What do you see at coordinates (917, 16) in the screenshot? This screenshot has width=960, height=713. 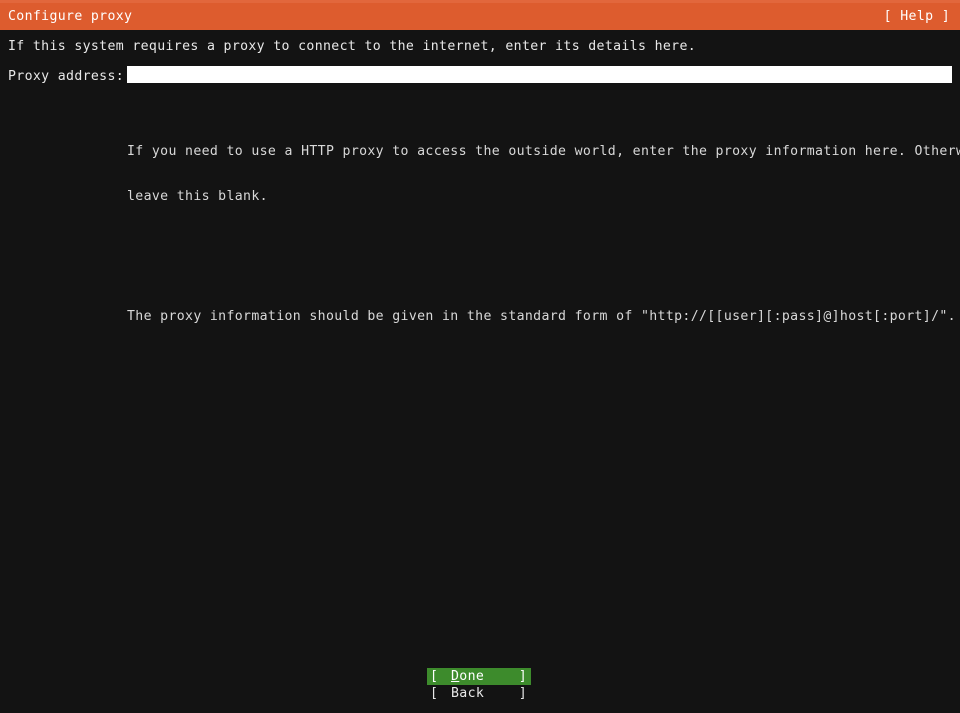 I see `help-button: [ Help ]` at bounding box center [917, 16].